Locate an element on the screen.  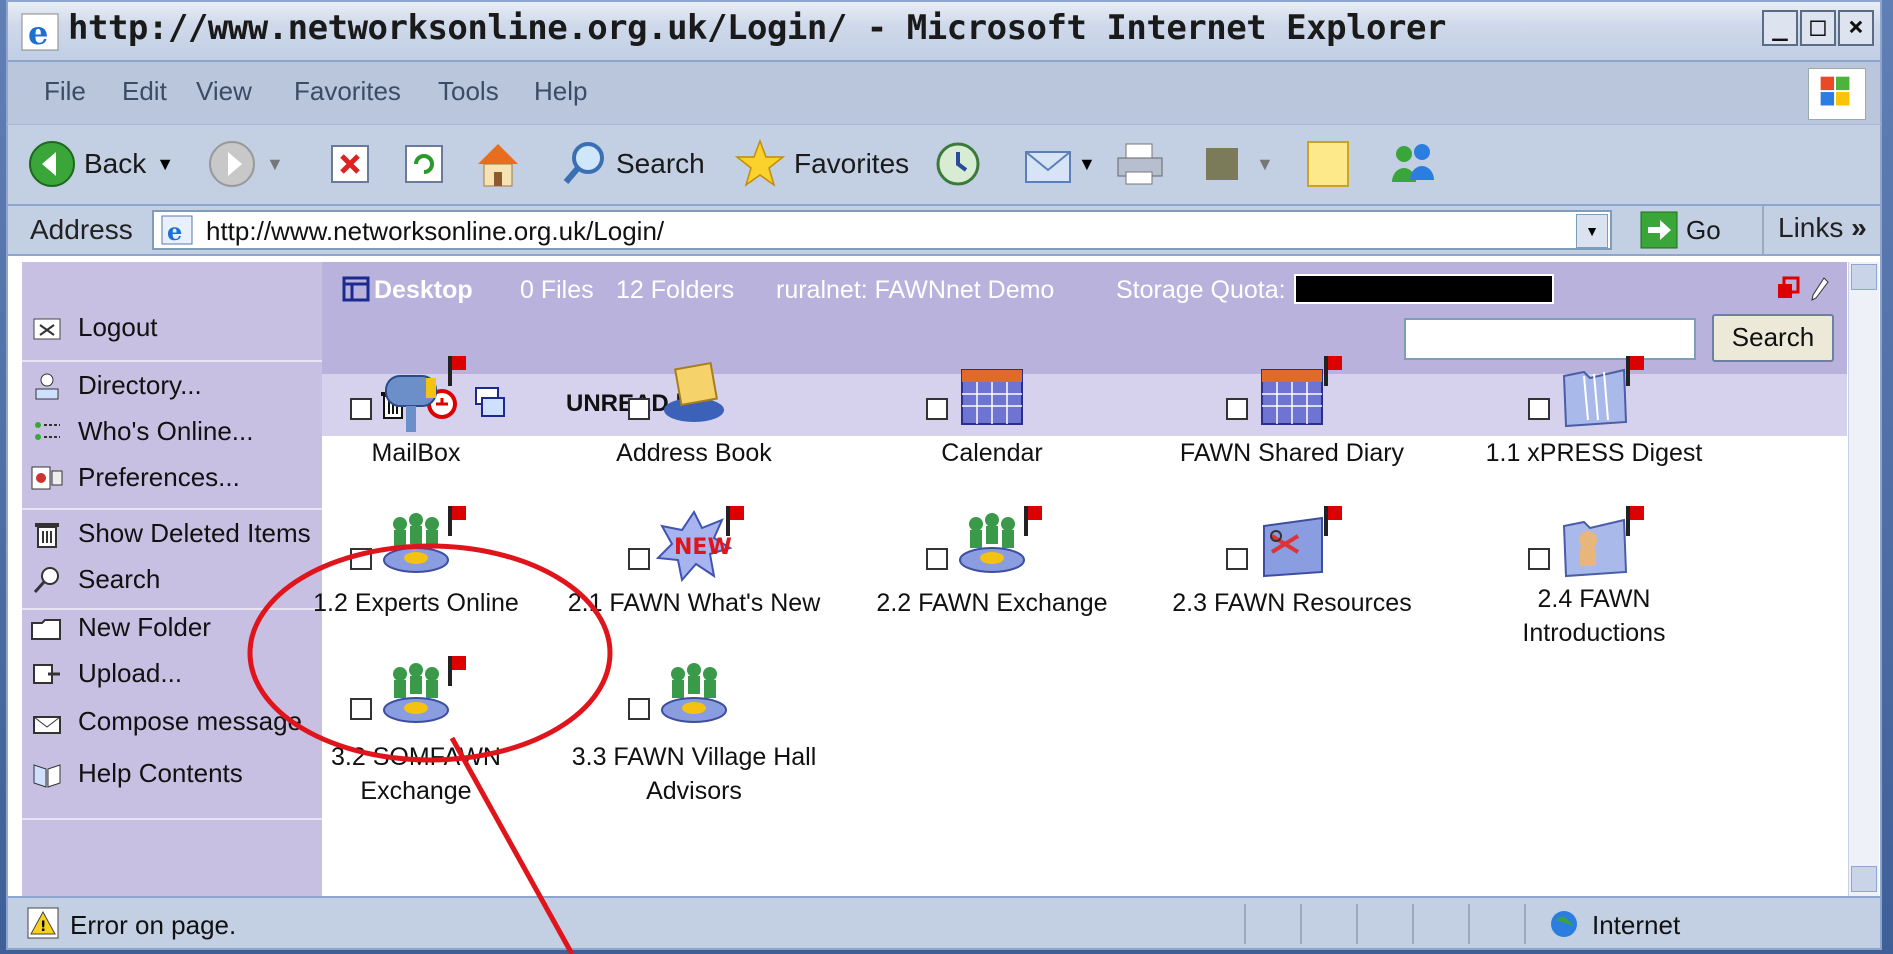
file-count: 0 Files is located at coordinates (557, 290).